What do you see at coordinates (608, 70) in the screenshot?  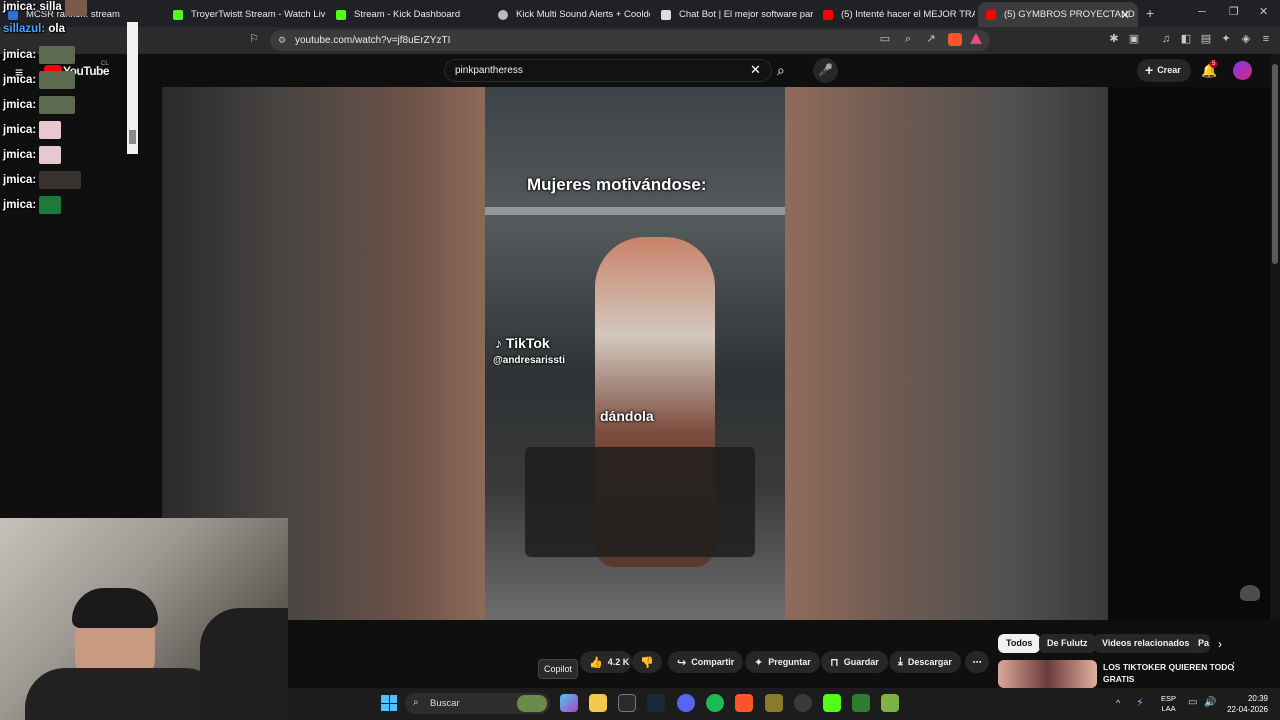 I see `search-input: pinkpantheress` at bounding box center [608, 70].